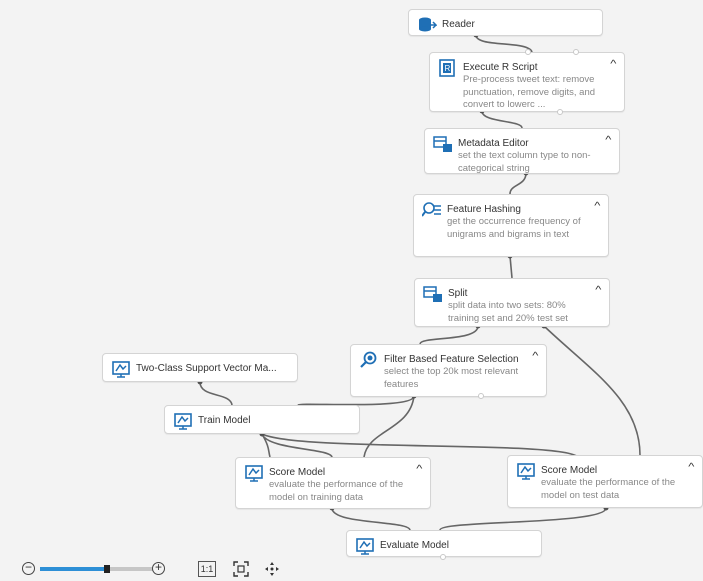 This screenshot has height=581, width=703. What do you see at coordinates (500, 67) in the screenshot?
I see `module-title: Execute R Script` at bounding box center [500, 67].